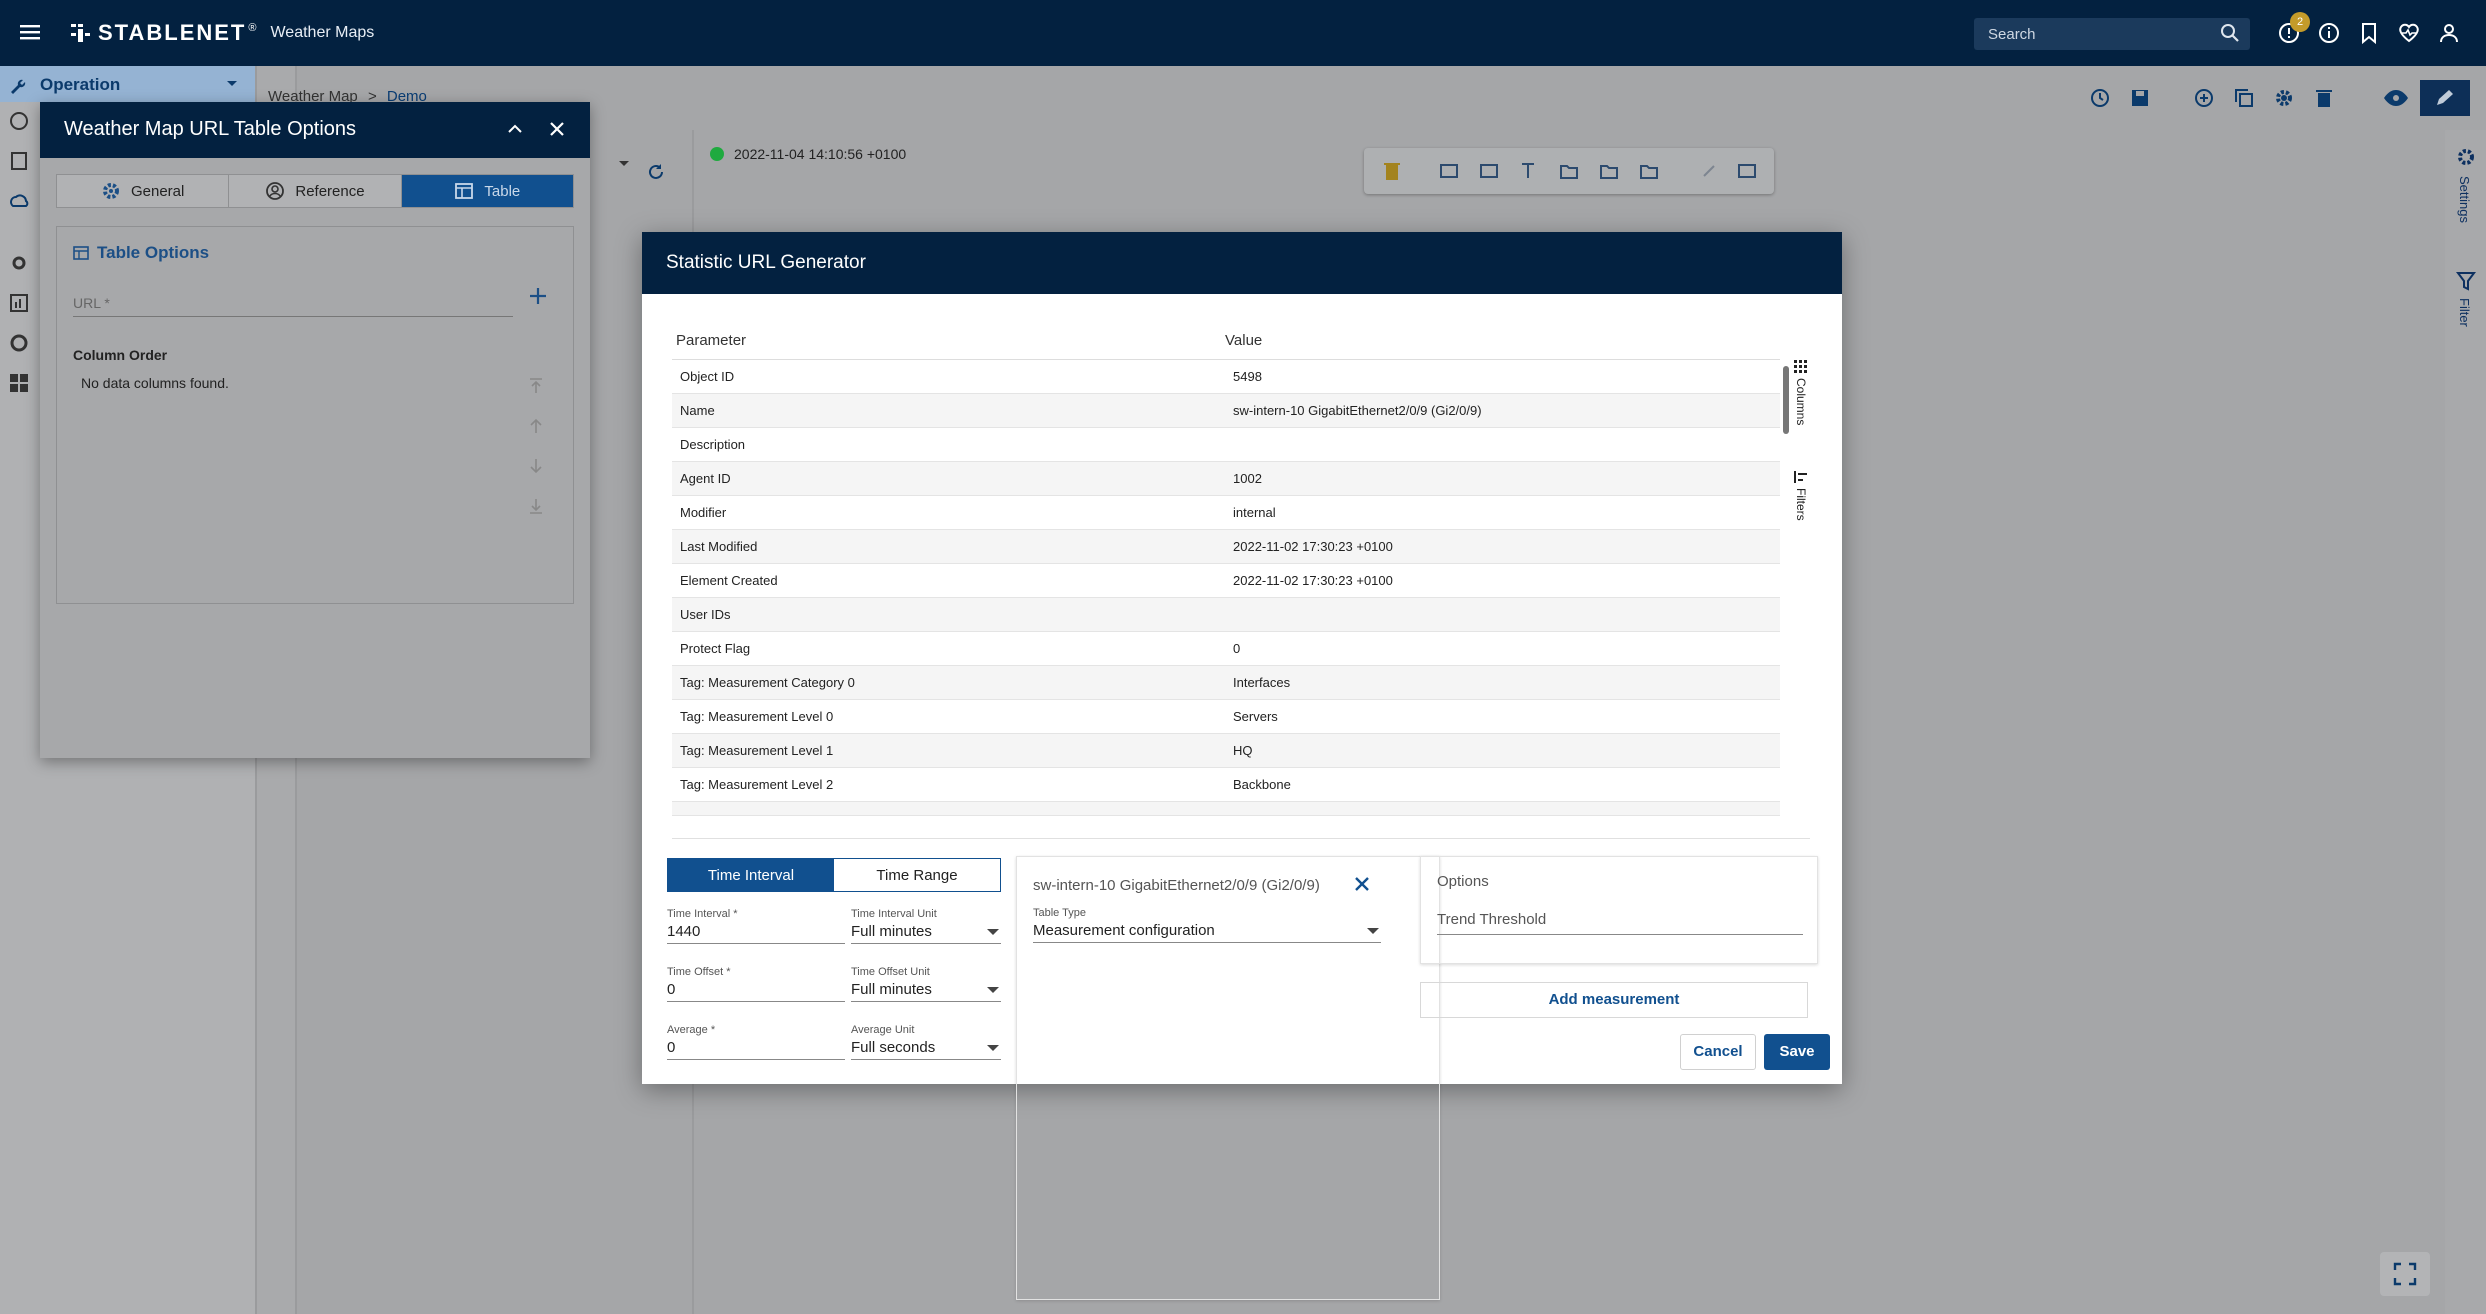 This screenshot has width=2486, height=1314. I want to click on settings-rail-icon, so click(2466, 157).